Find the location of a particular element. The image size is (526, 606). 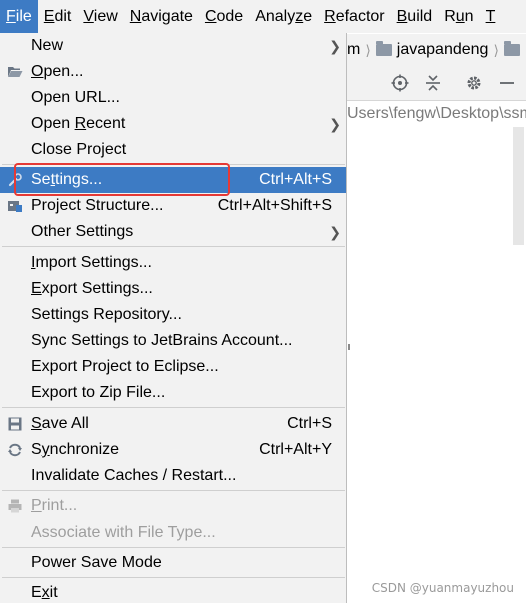

menu-item-settings: Settings... Ctrl+Alt+S is located at coordinates (173, 180).